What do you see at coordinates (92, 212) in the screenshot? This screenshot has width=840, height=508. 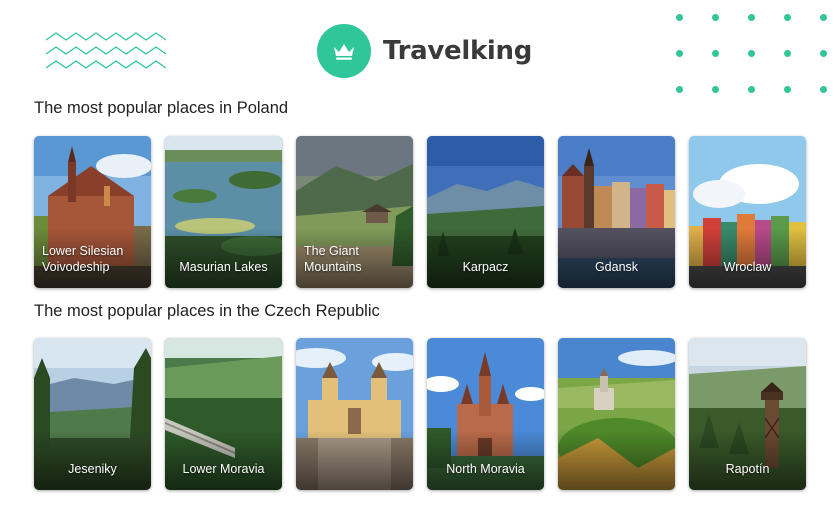 I see `destination-card: Lower Silesian Voivodeship` at bounding box center [92, 212].